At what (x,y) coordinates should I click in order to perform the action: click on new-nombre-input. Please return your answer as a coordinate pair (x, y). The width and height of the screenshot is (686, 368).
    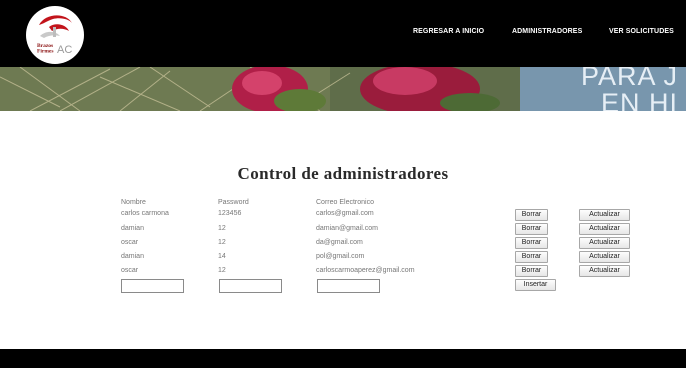
    Looking at the image, I should click on (152, 286).